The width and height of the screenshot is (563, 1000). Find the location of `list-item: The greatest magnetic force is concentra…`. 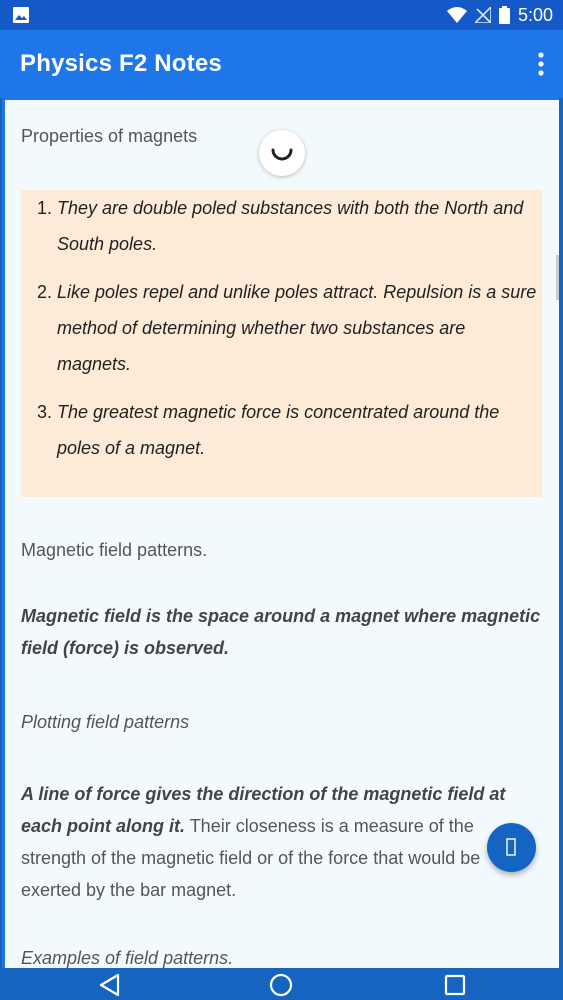

list-item: The greatest magnetic force is concentra… is located at coordinates (299, 430).